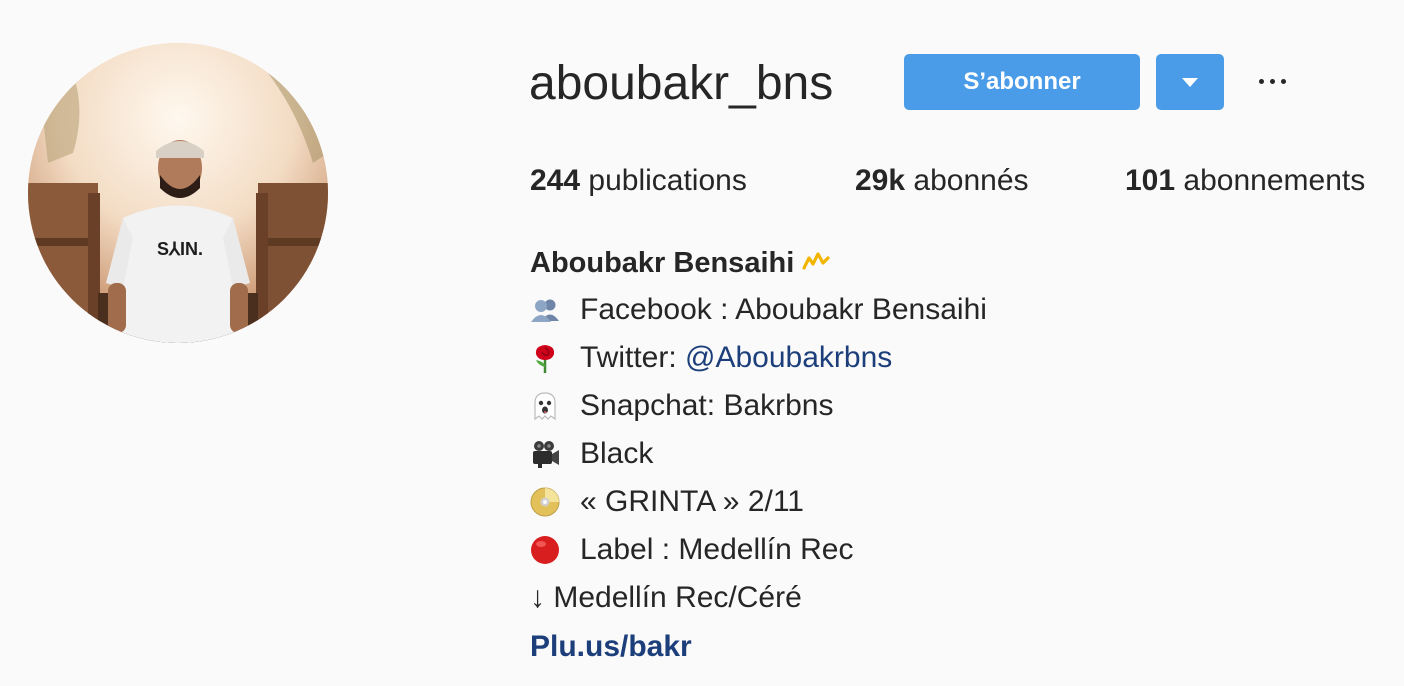  I want to click on profile-username: aboubakr_bns, so click(681, 83).